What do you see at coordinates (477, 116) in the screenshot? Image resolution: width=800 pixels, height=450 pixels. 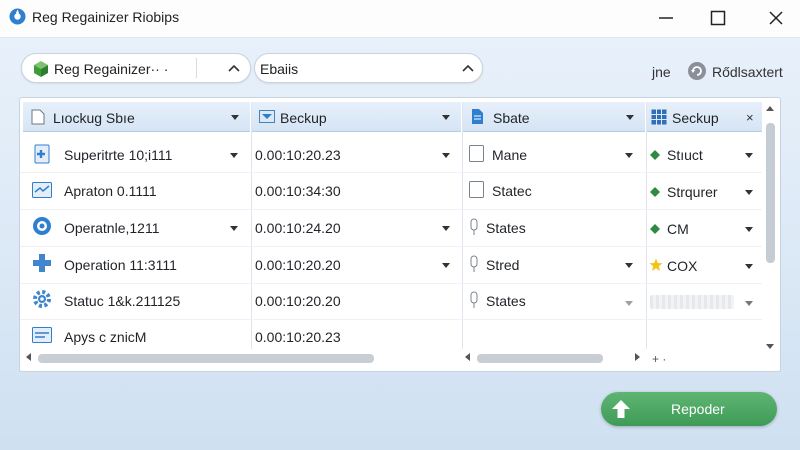 I see `file-icon` at bounding box center [477, 116].